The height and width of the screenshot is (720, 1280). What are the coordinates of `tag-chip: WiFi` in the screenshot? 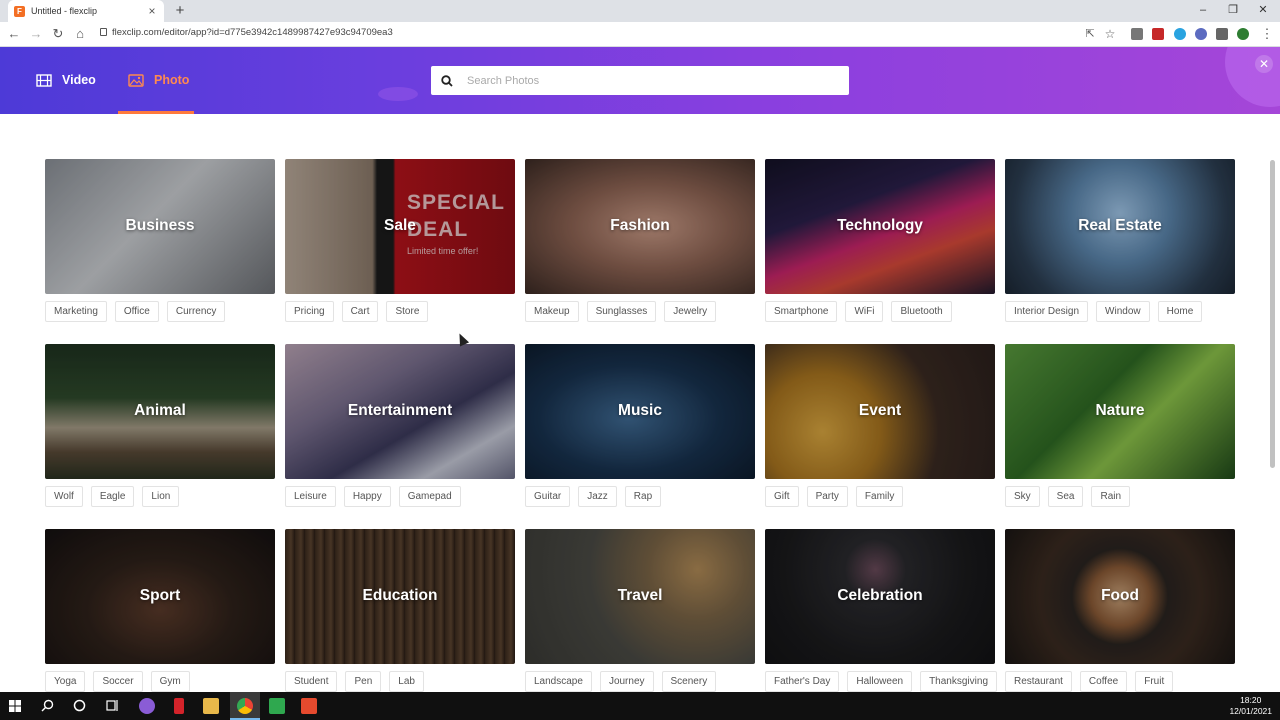 It's located at (864, 311).